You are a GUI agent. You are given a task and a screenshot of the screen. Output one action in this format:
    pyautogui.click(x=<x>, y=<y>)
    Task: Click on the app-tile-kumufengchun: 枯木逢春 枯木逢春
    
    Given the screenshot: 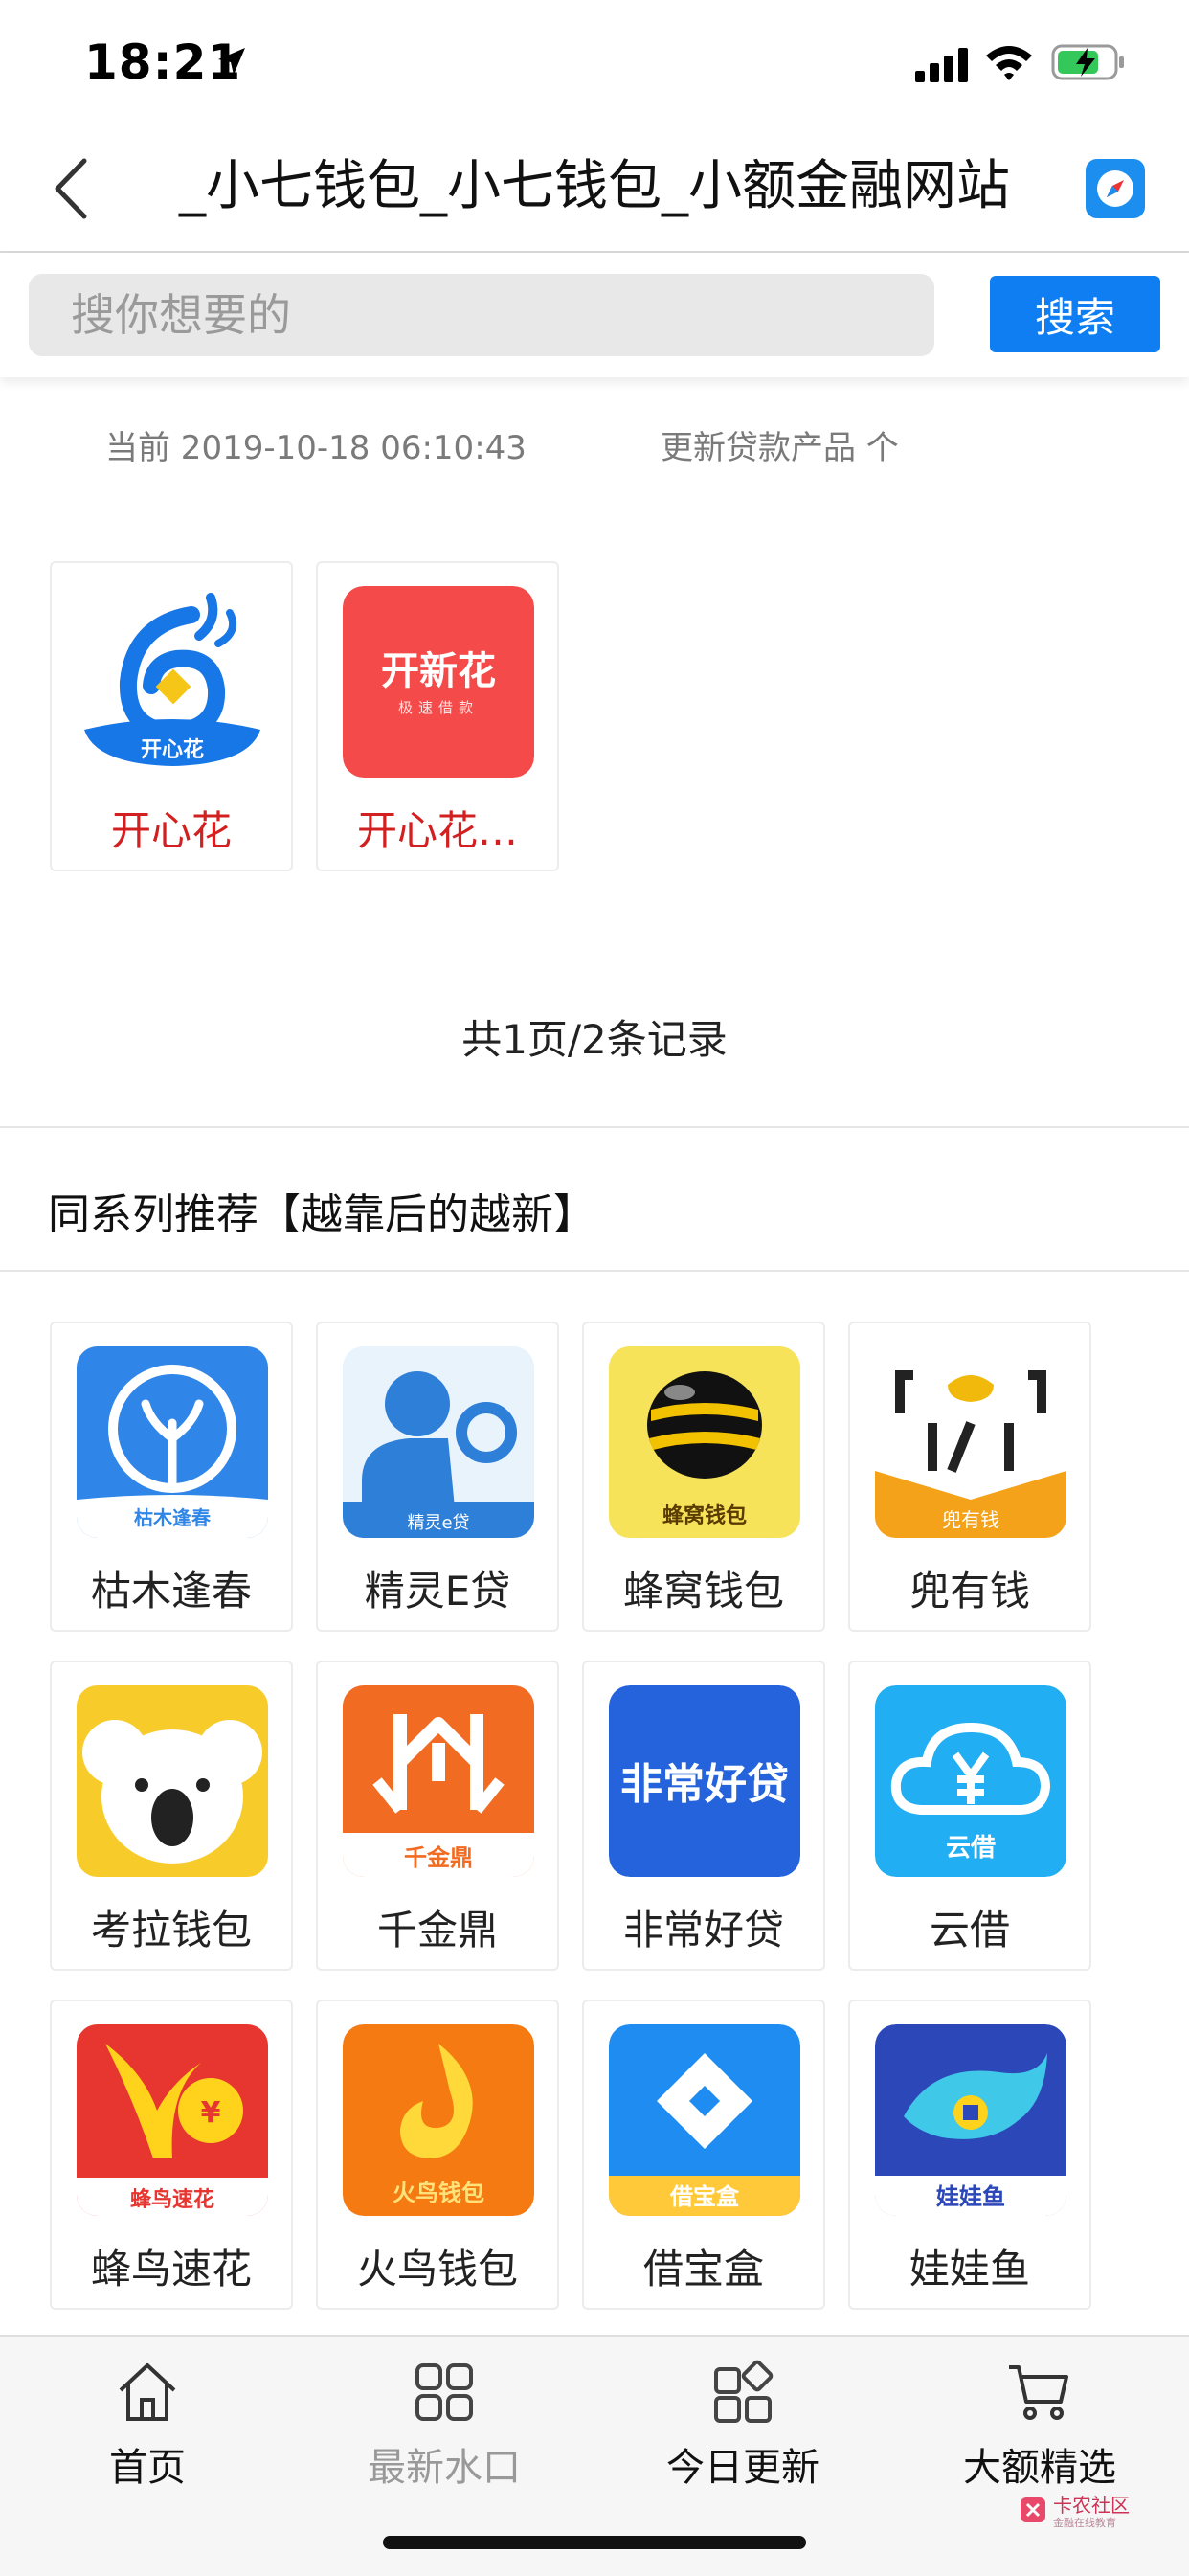 What is the action you would take?
    pyautogui.click(x=171, y=1477)
    